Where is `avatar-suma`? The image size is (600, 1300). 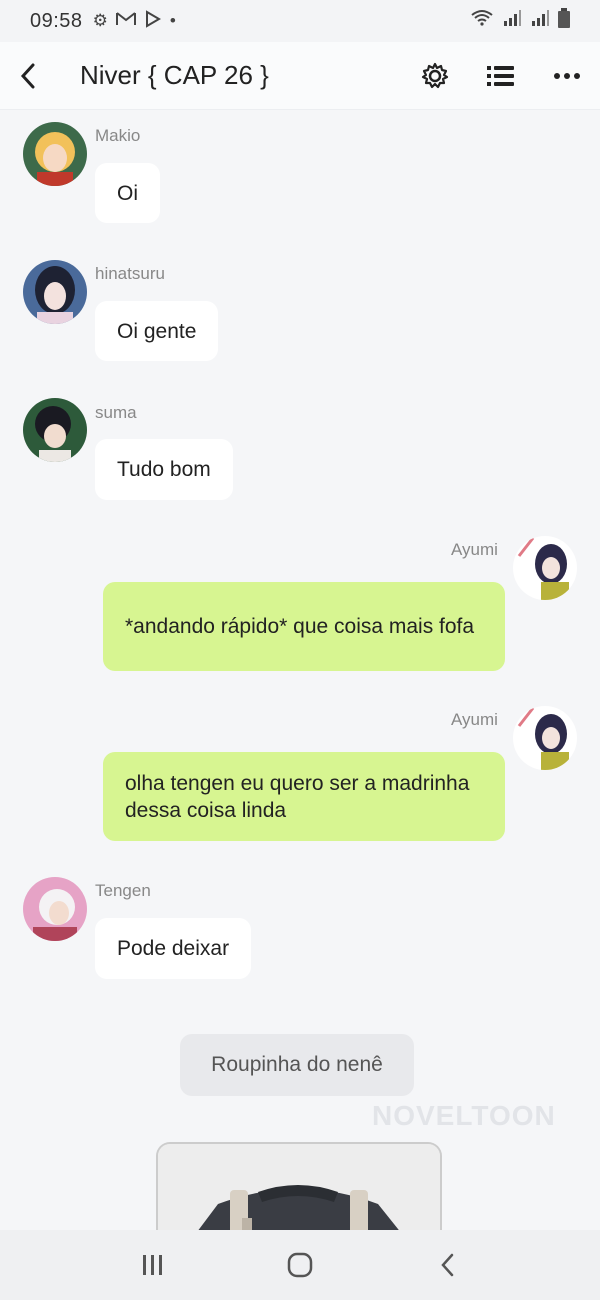
avatar-suma is located at coordinates (55, 430).